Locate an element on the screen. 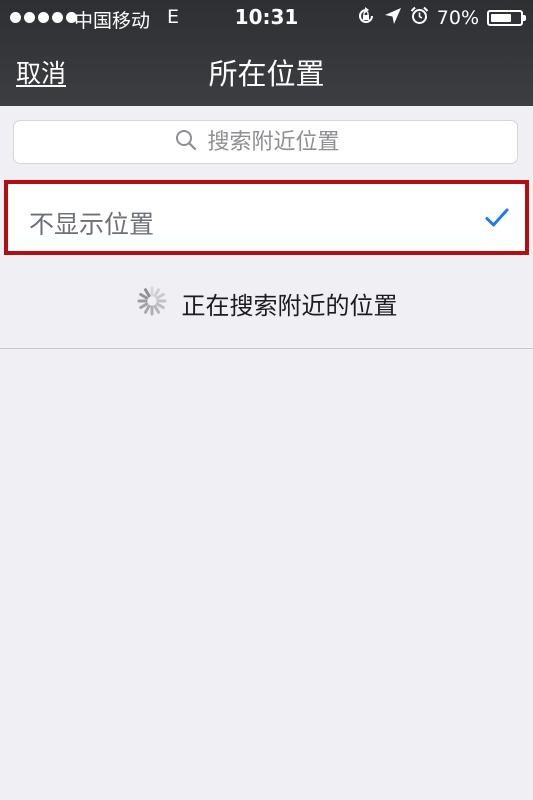 Image resolution: width=533 pixels, height=800 pixels. page-title: 所在位置 is located at coordinates (266, 74).